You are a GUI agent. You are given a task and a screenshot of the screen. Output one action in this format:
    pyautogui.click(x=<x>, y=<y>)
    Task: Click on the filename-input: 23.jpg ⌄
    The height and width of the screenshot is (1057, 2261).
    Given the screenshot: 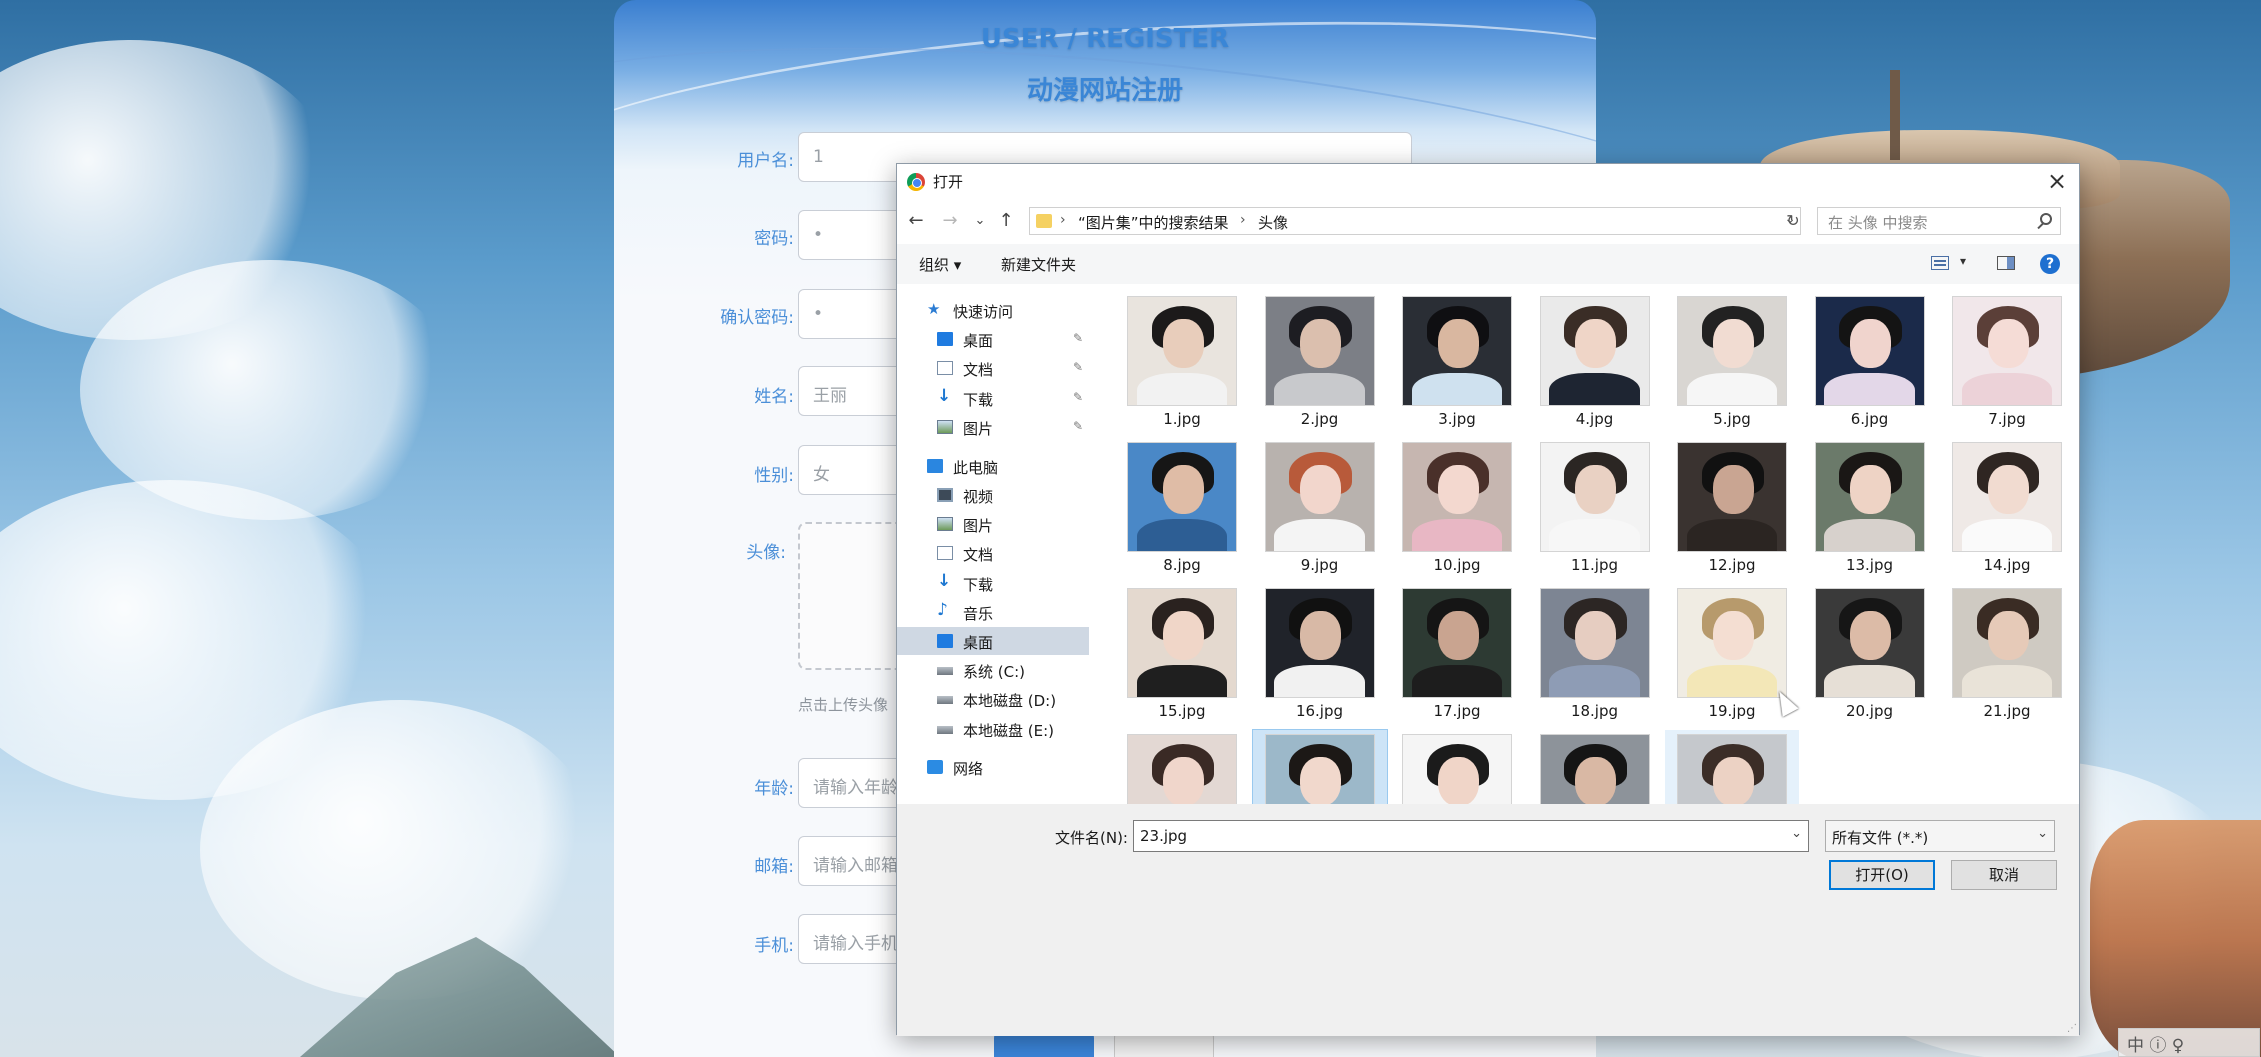 What is the action you would take?
    pyautogui.click(x=1471, y=836)
    